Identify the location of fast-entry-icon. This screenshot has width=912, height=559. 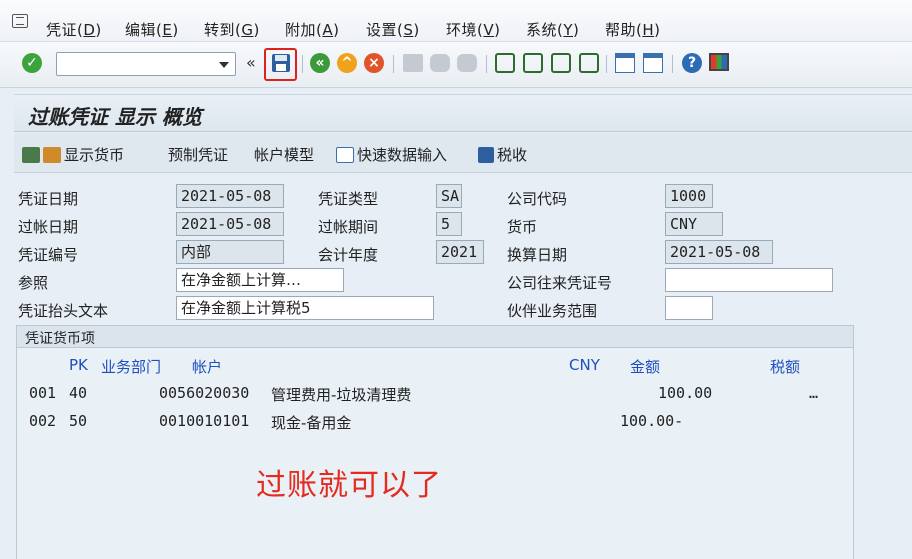
(345, 154).